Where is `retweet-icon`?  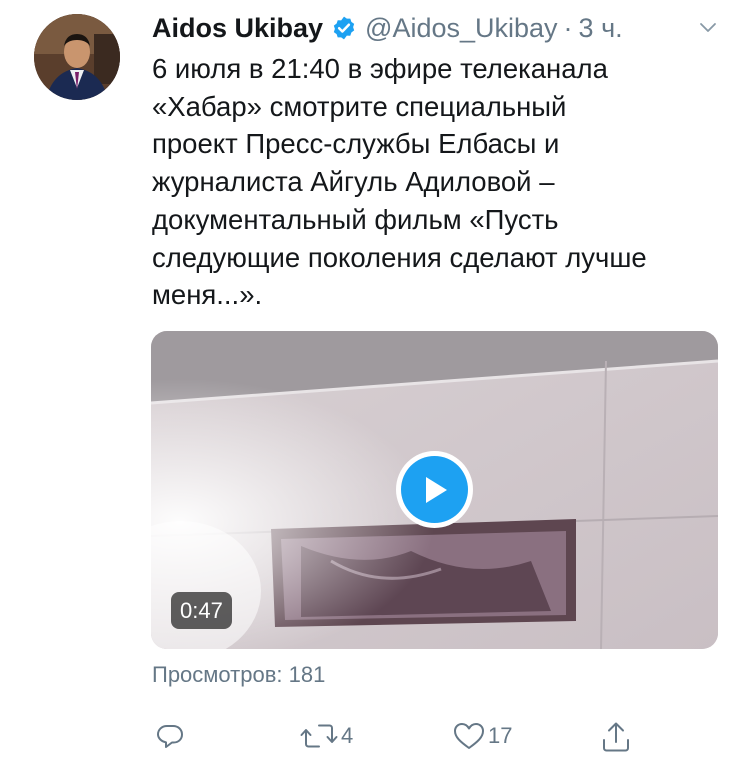
retweet-icon is located at coordinates (319, 736).